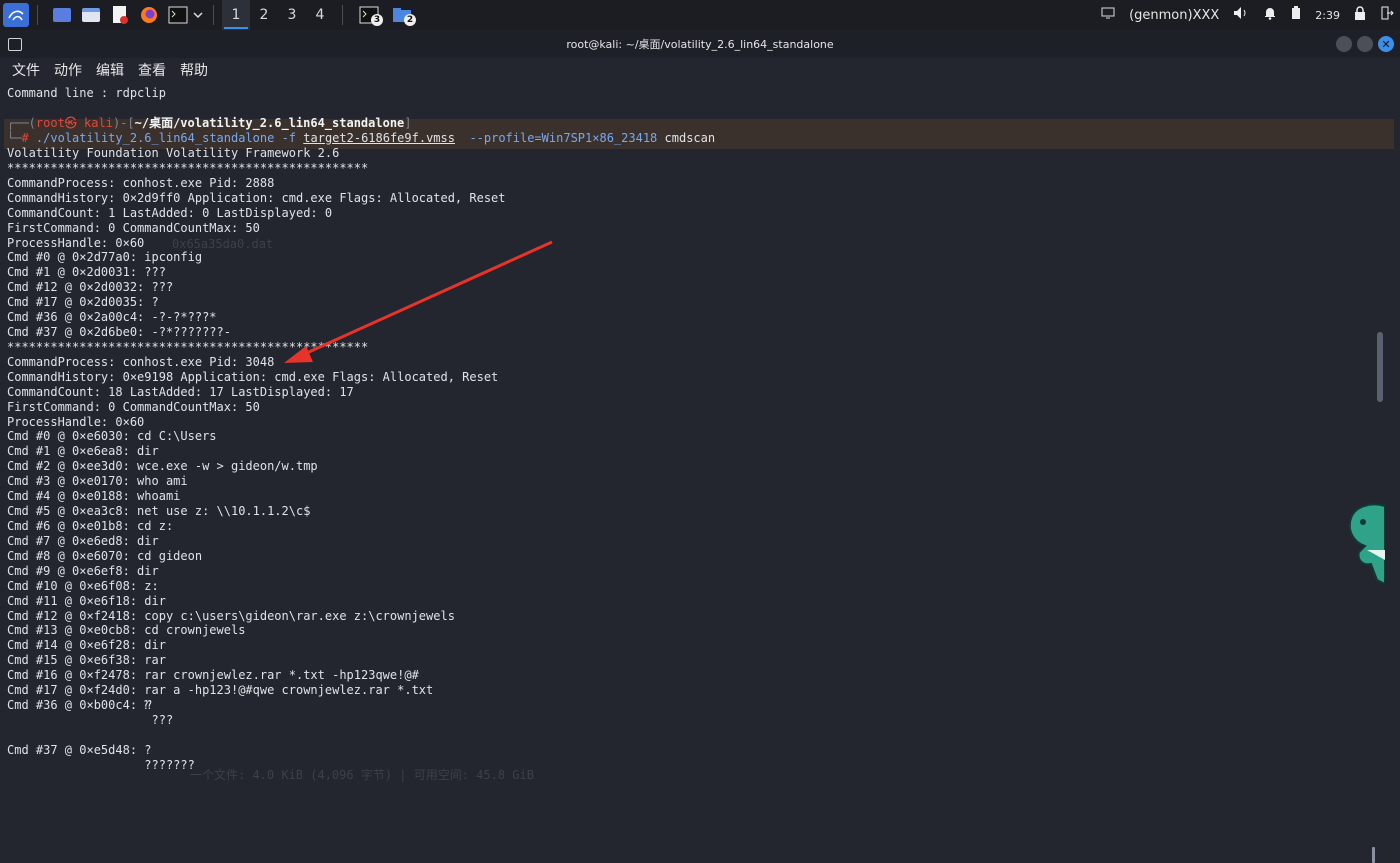 The width and height of the screenshot is (1400, 863). I want to click on firefox-icon, so click(149, 15).